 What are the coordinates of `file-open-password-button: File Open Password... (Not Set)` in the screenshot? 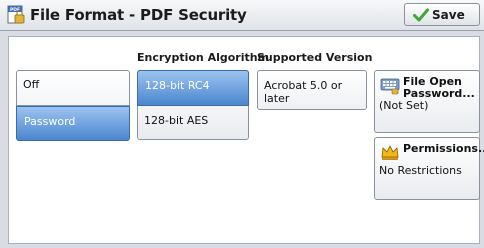 It's located at (427, 101).